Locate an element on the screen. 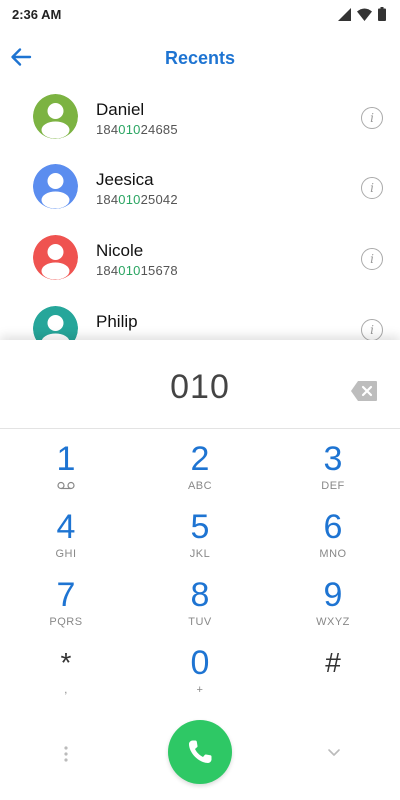 The image size is (400, 800). dial-key-7: 7 PQRS is located at coordinates (66, 608).